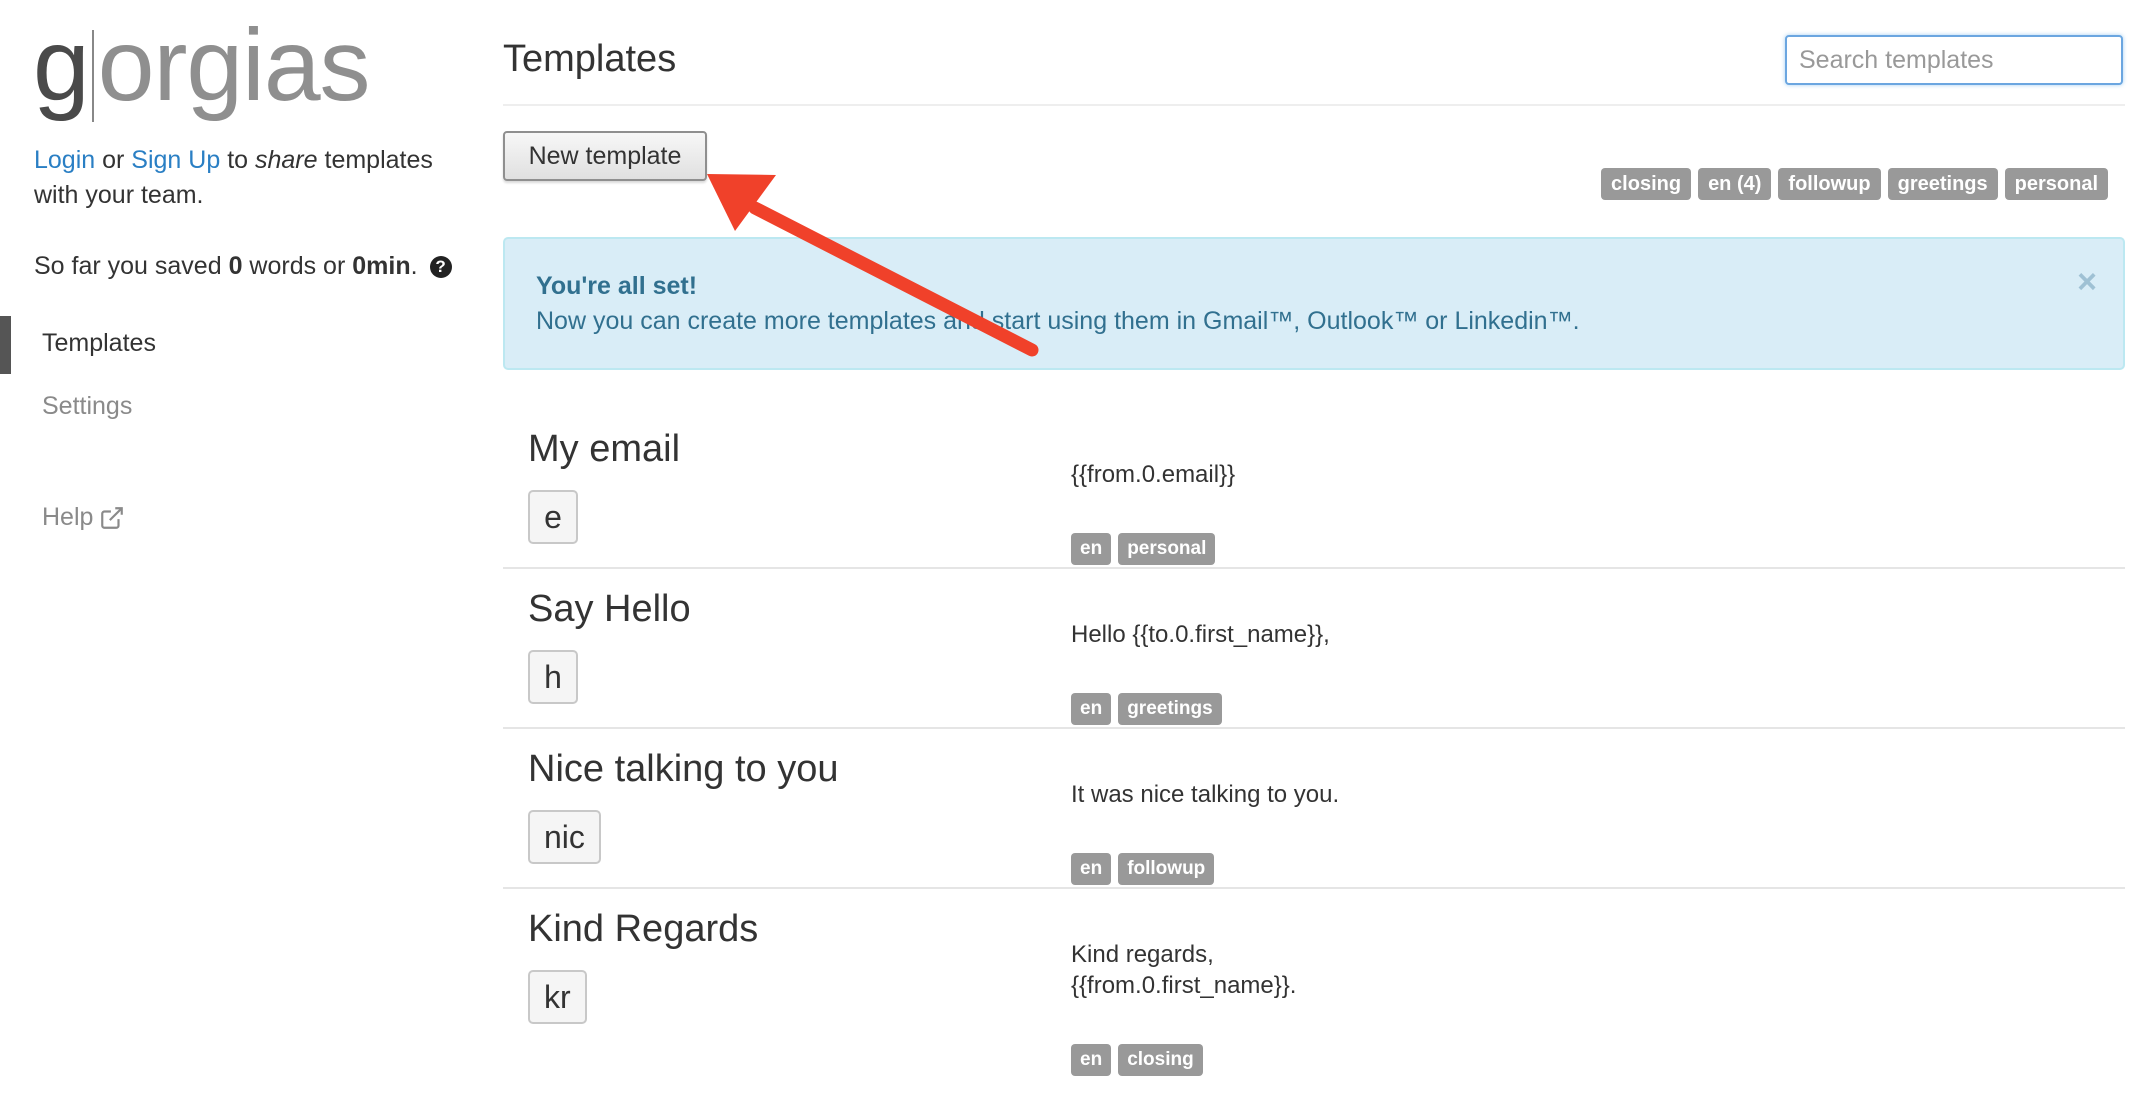 Image resolution: width=2156 pixels, height=1116 pixels. Describe the element at coordinates (1170, 709) in the screenshot. I see `template-tag: greetings` at that location.